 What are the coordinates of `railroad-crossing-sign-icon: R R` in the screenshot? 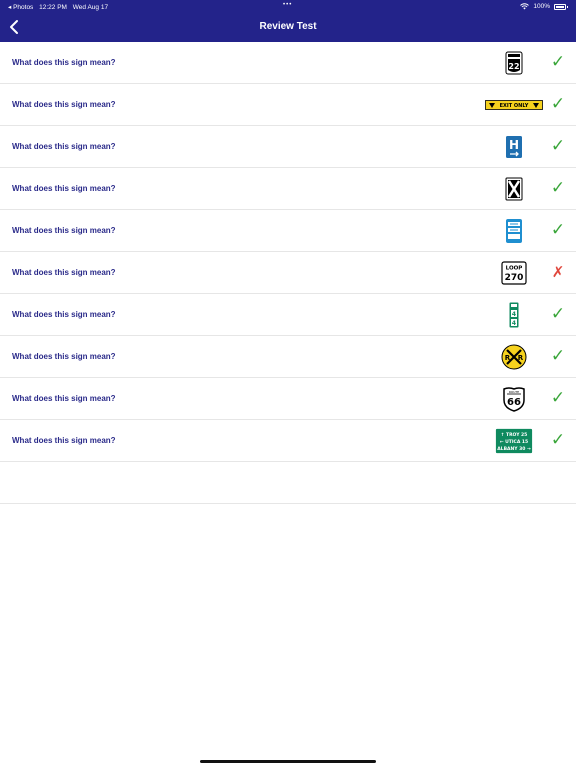 It's located at (514, 357).